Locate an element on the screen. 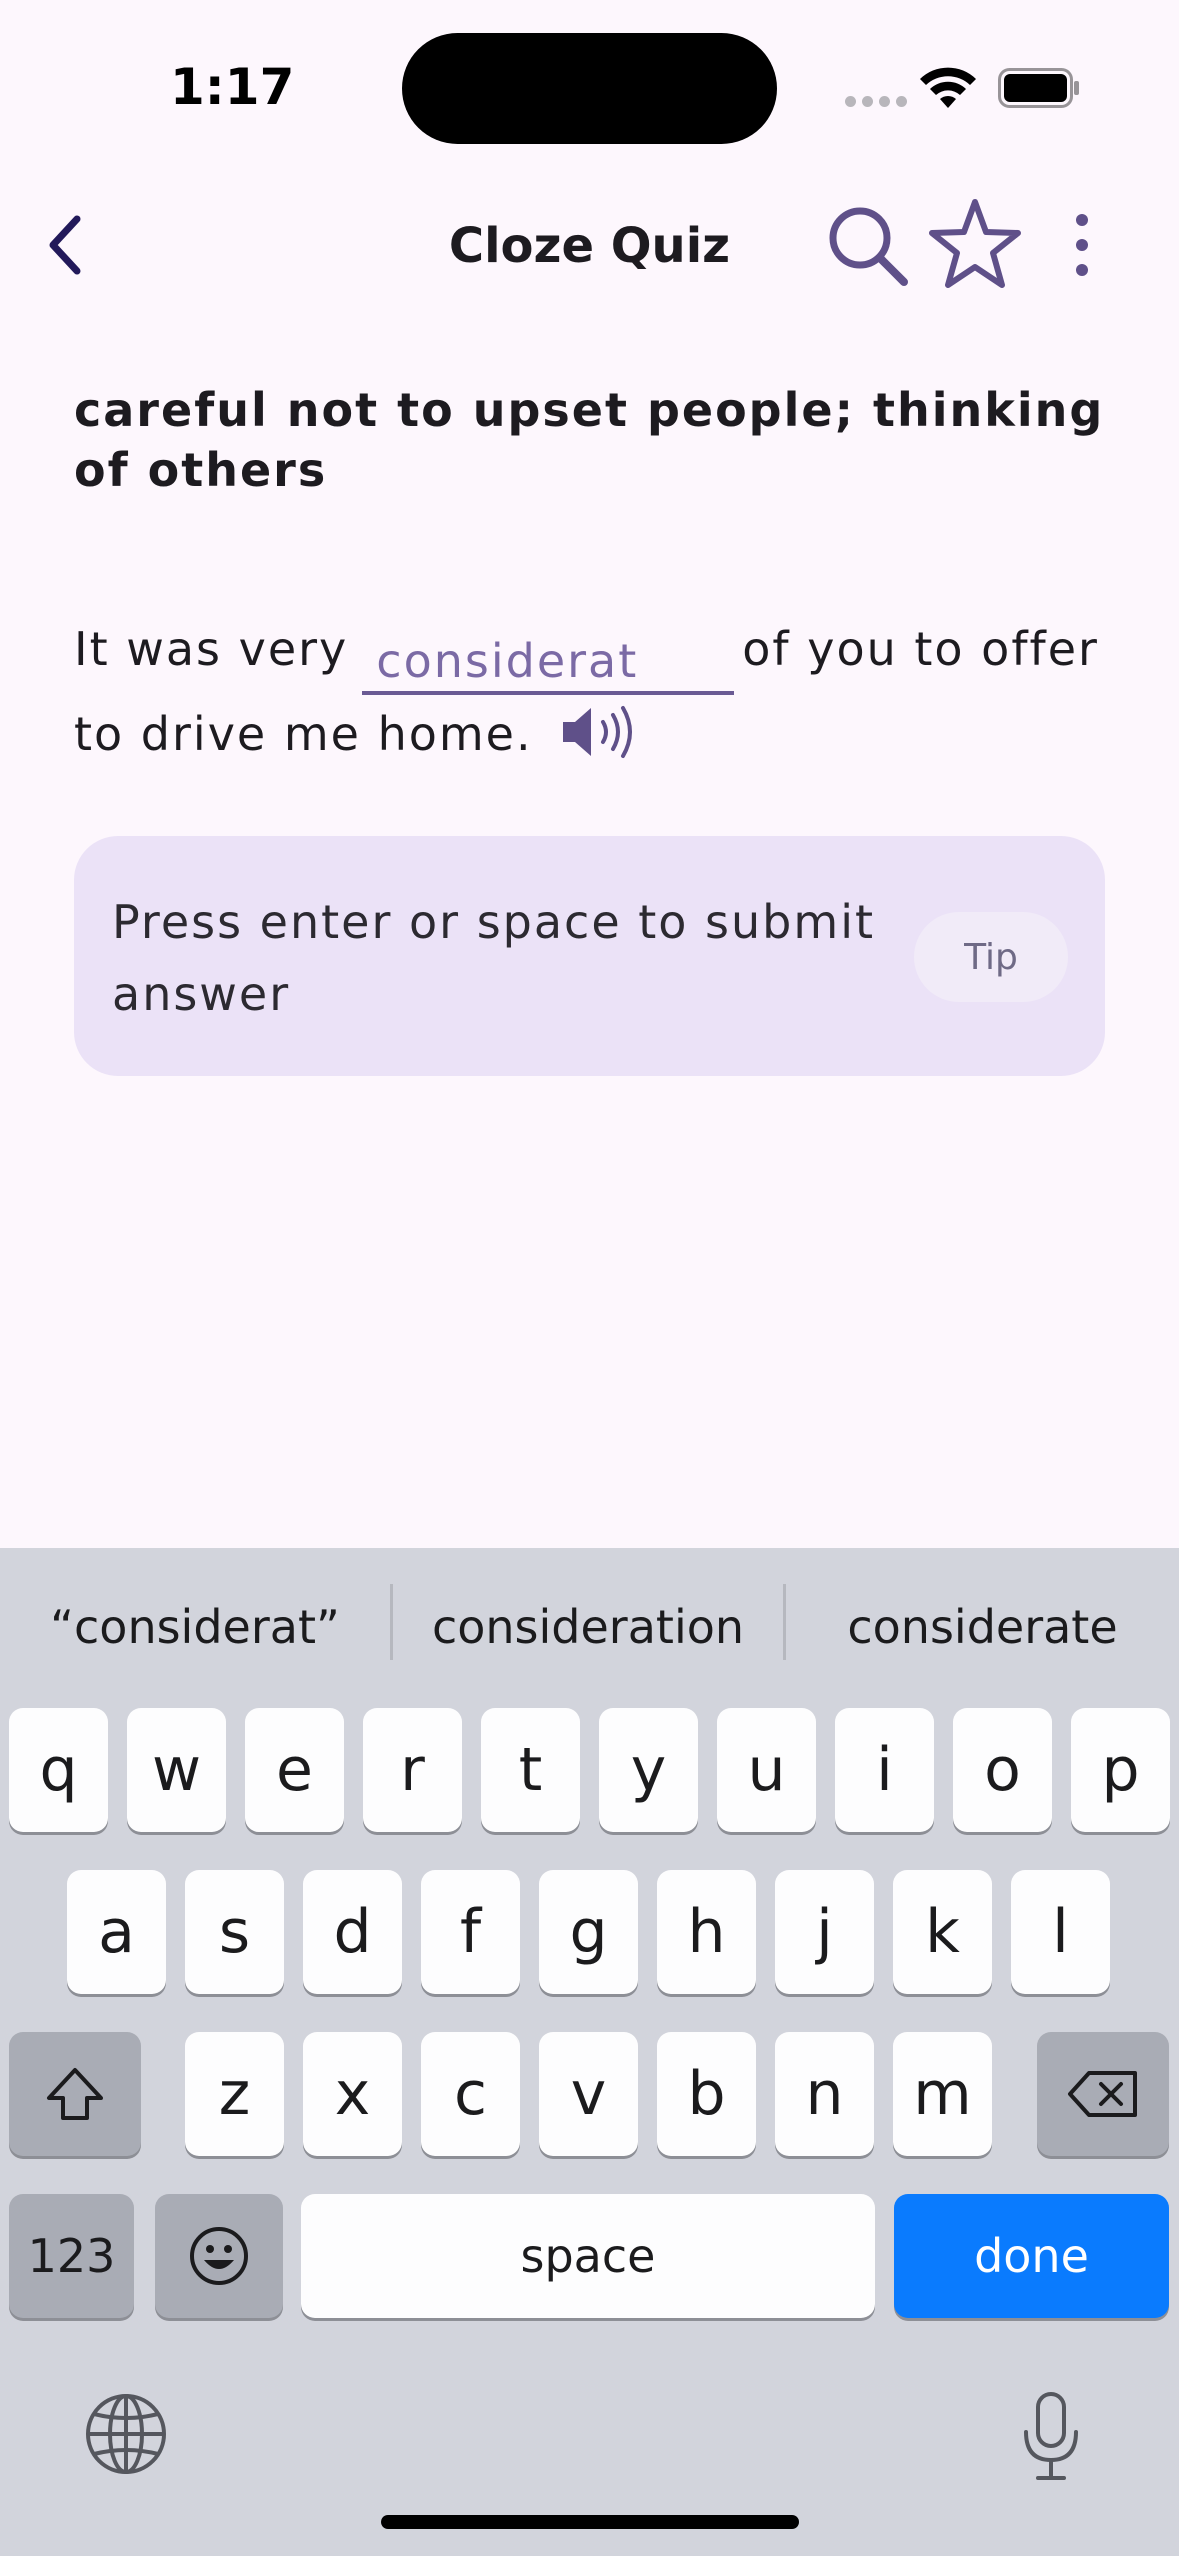 Image resolution: width=1179 pixels, height=2556 pixels. done-key: done is located at coordinates (1031, 2256).